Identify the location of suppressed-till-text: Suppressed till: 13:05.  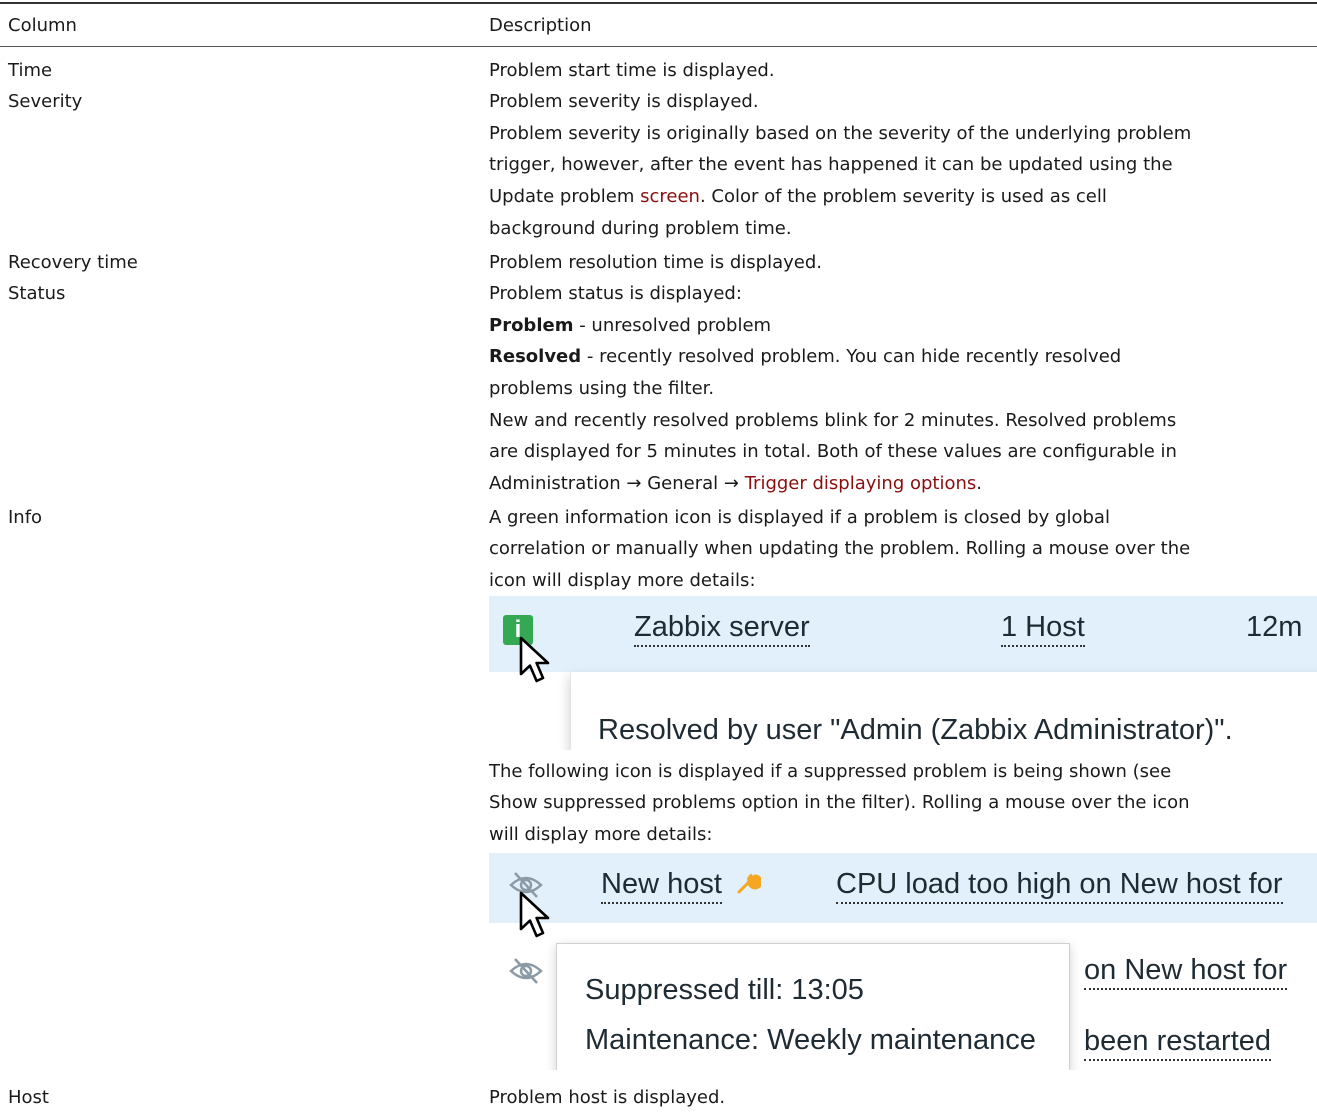
(724, 990).